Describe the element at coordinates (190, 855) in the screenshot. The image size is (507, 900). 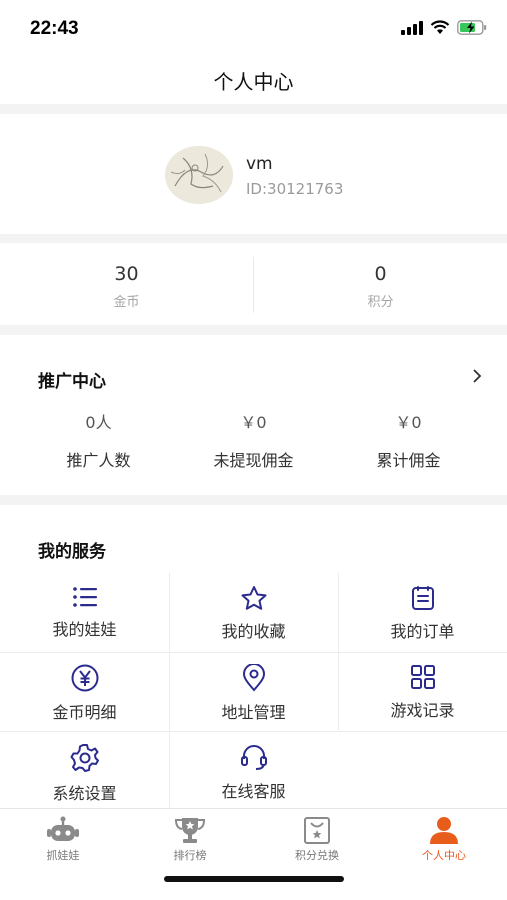
I see `tab-label: 排行榜` at that location.